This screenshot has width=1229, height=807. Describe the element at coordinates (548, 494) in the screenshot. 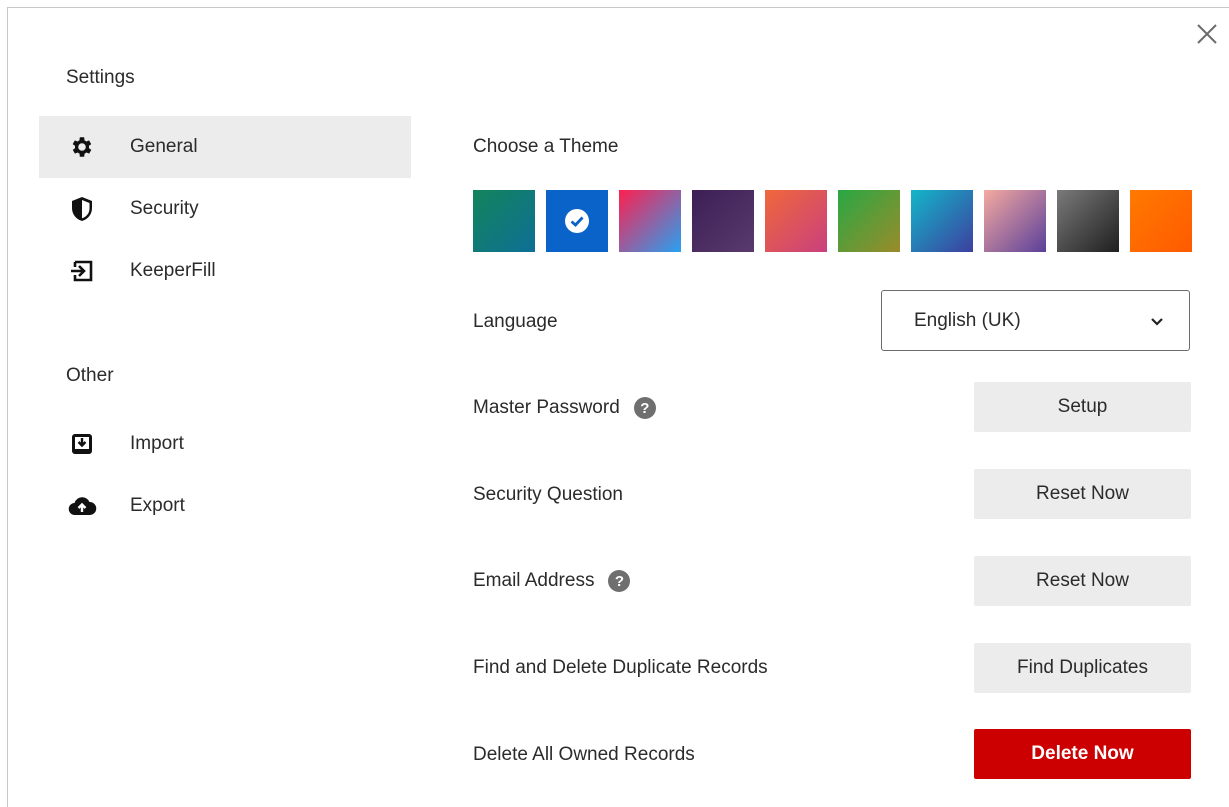

I see `security-question-label: Security Question` at that location.